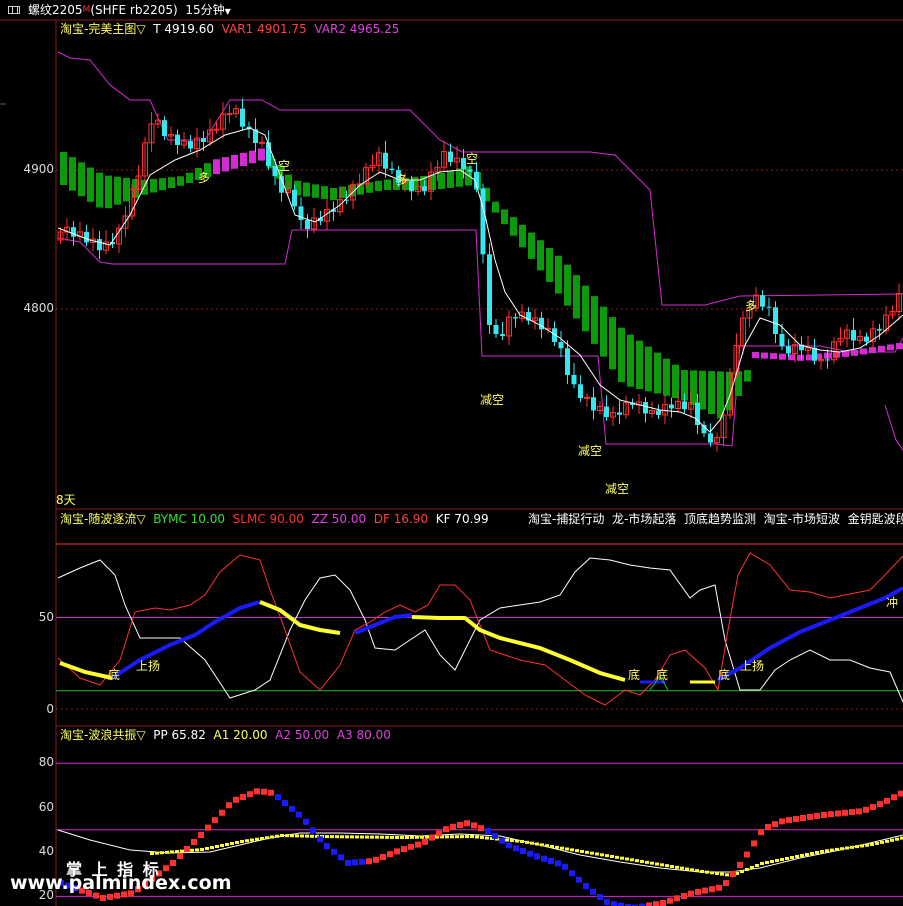  Describe the element at coordinates (98, 735) in the screenshot. I see `sub2-indicator-name: 淘宝-波浪共振` at that location.